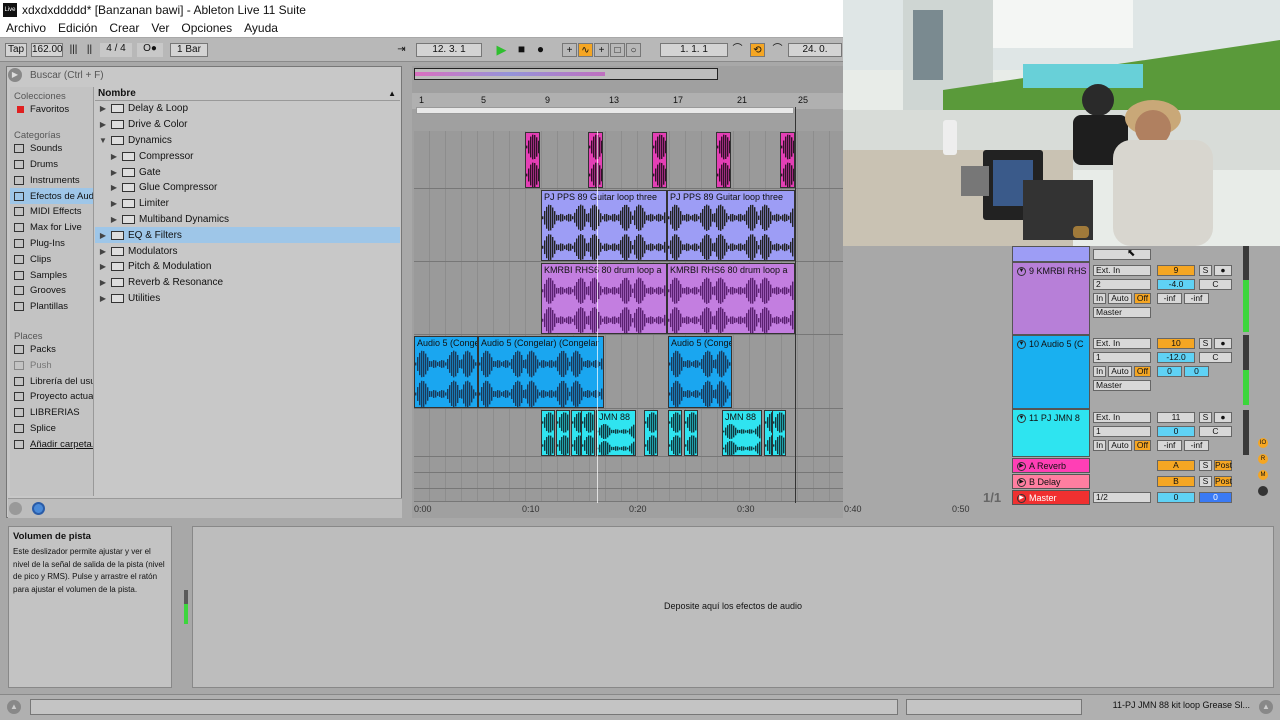 This screenshot has width=1280, height=720. I want to click on chevron-down-icon: ▼, so click(103, 140).